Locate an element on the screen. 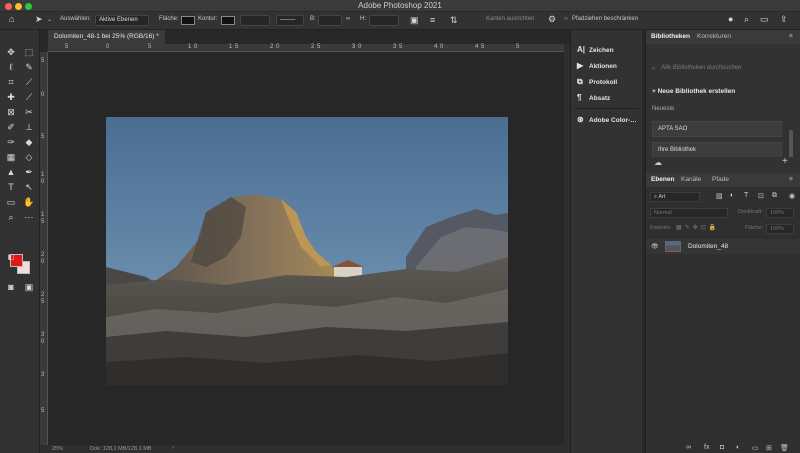  eyedropper-icon: ⟋ is located at coordinates (29, 82).